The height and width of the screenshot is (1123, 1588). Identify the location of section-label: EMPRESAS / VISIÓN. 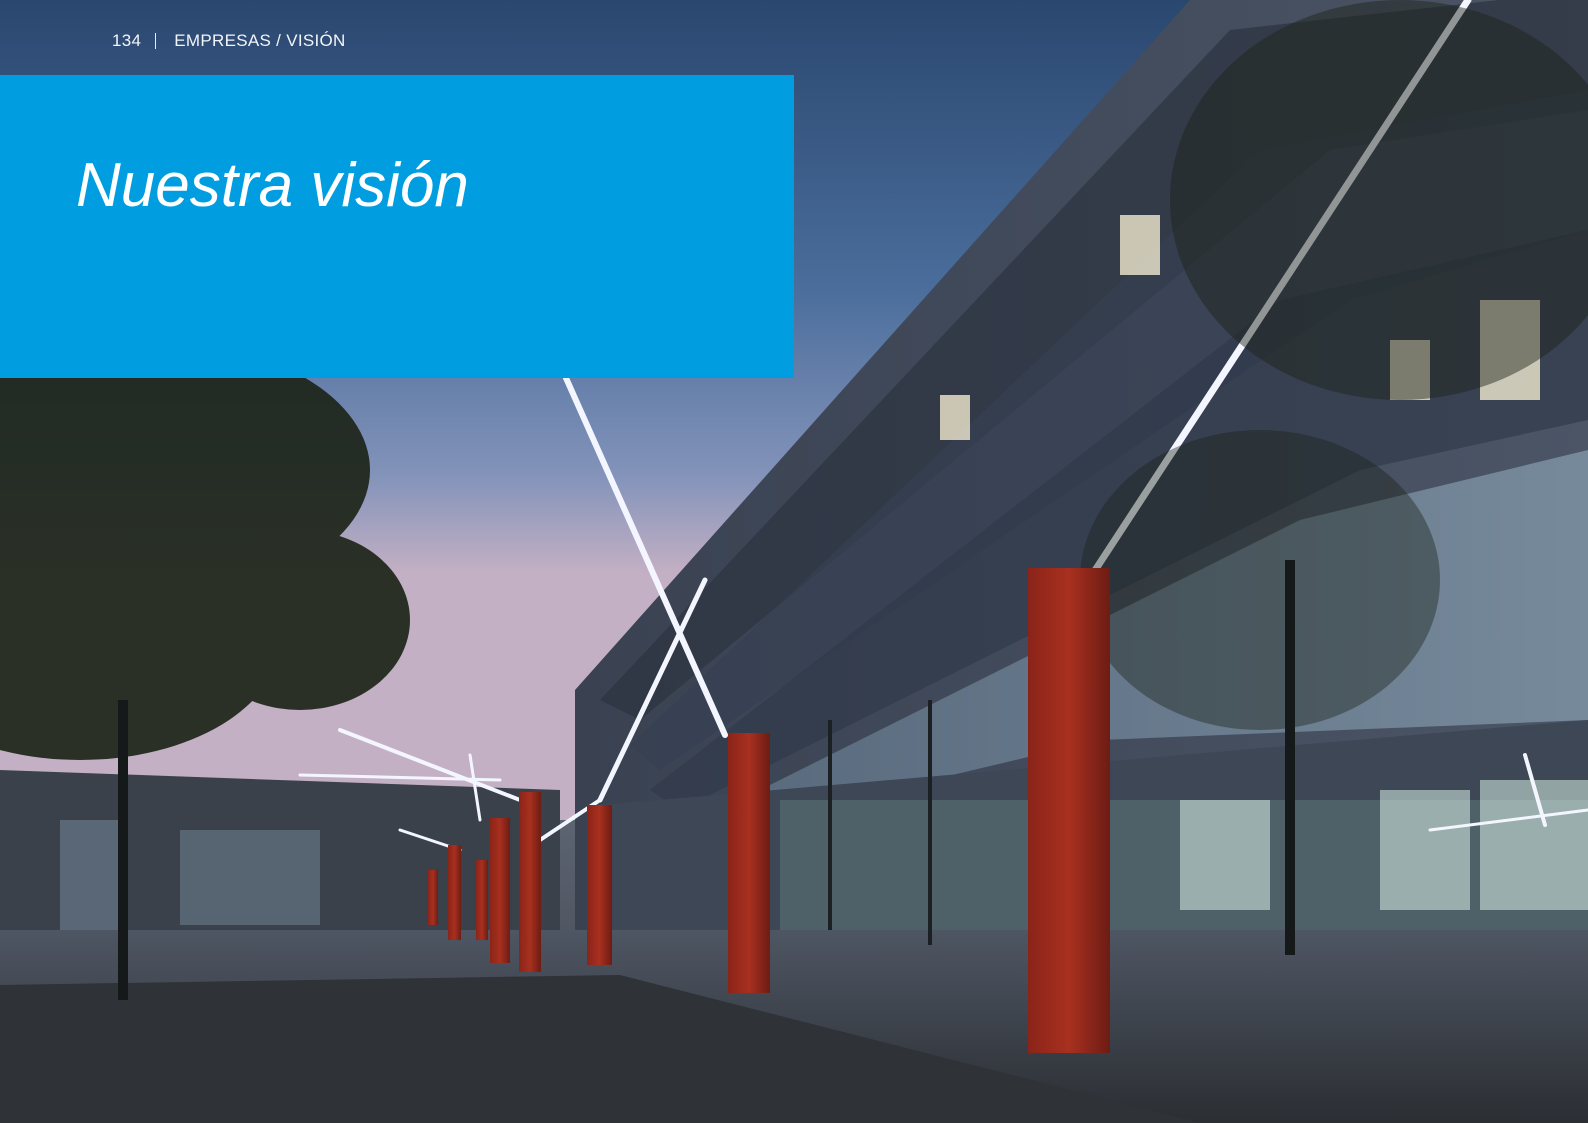
(260, 40).